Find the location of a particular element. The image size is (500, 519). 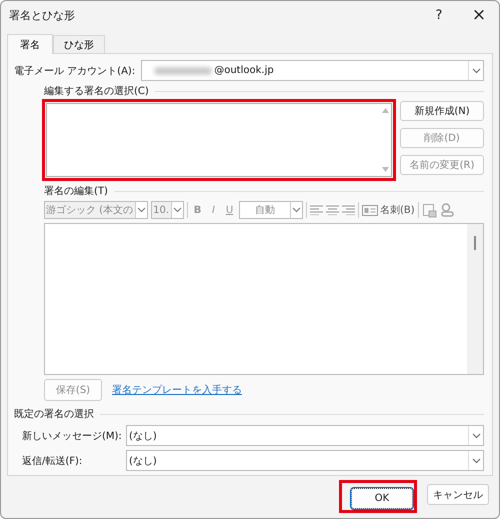

scroll-down-icon is located at coordinates (385, 169).